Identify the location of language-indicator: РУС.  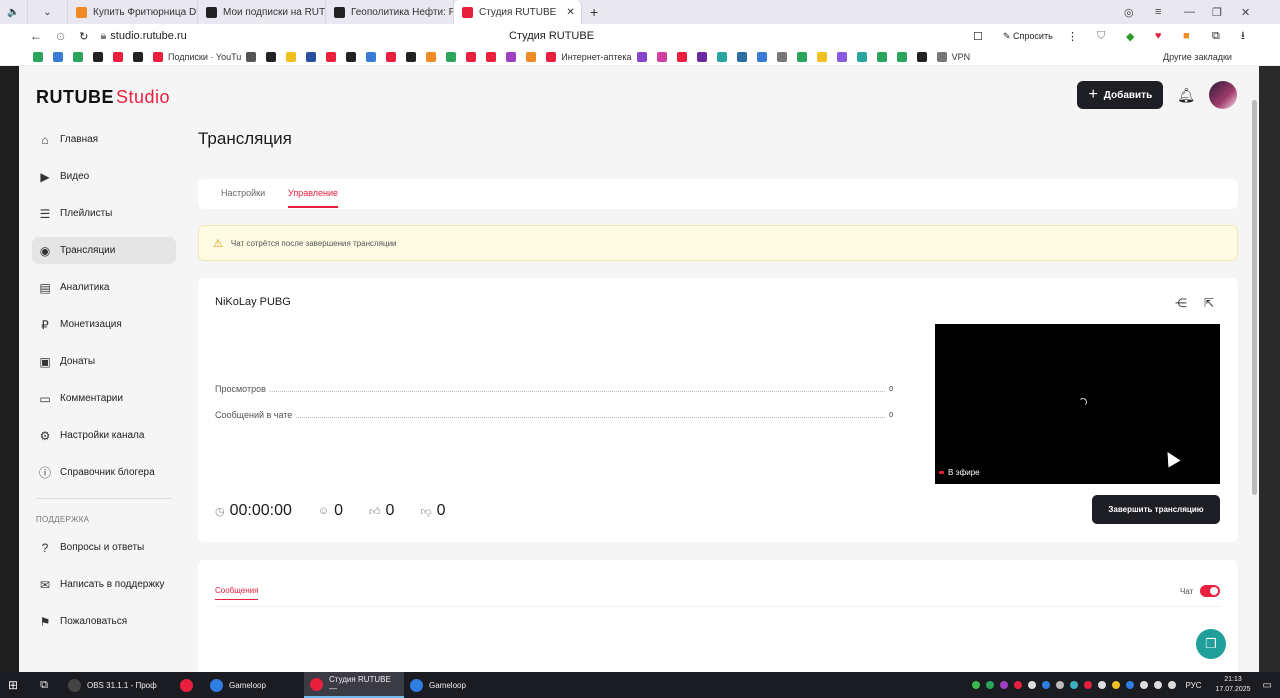
(1193, 685).